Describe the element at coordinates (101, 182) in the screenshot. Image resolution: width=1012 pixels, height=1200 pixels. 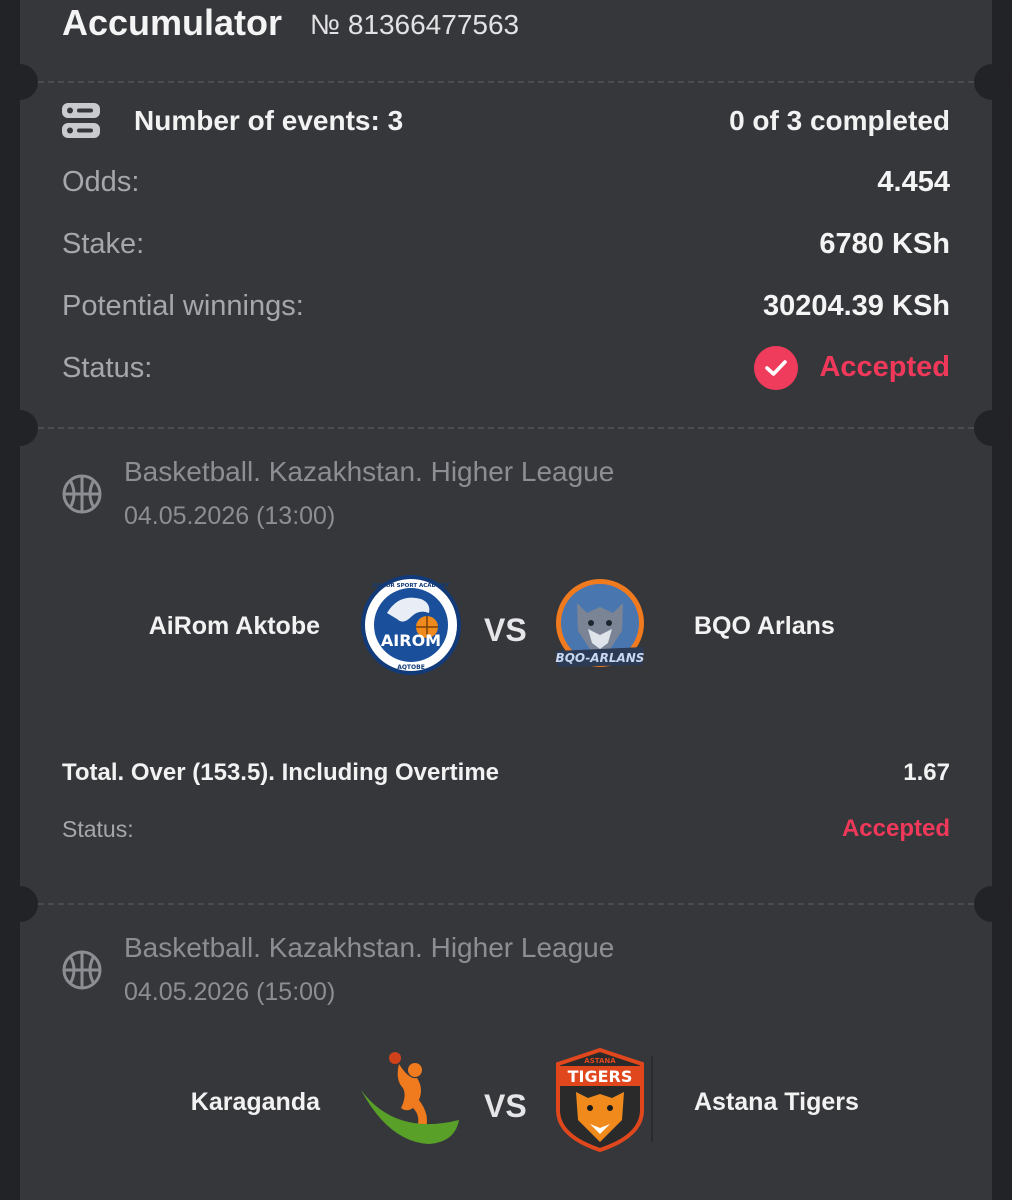
I see `odds-label: Odds:` at that location.